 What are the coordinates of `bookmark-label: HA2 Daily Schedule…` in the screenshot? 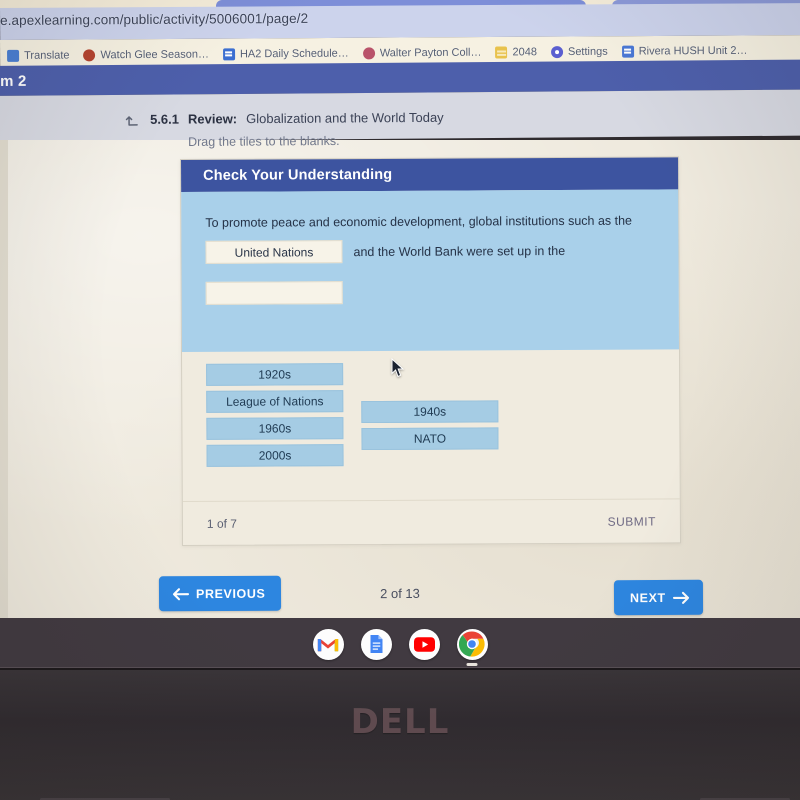 It's located at (294, 54).